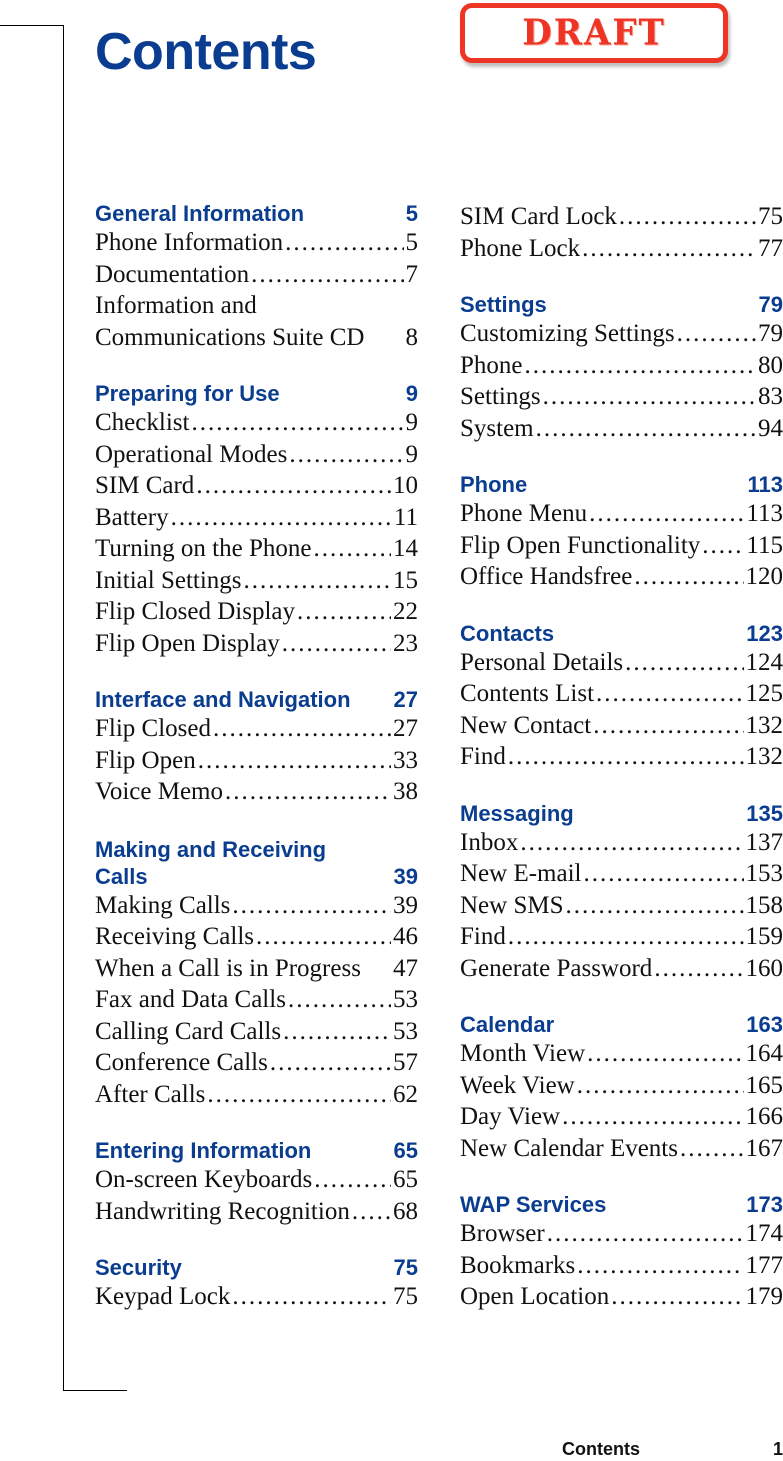 This screenshot has width=783, height=1461. I want to click on toc-entry: Flip Closed Display 22, so click(256, 612).